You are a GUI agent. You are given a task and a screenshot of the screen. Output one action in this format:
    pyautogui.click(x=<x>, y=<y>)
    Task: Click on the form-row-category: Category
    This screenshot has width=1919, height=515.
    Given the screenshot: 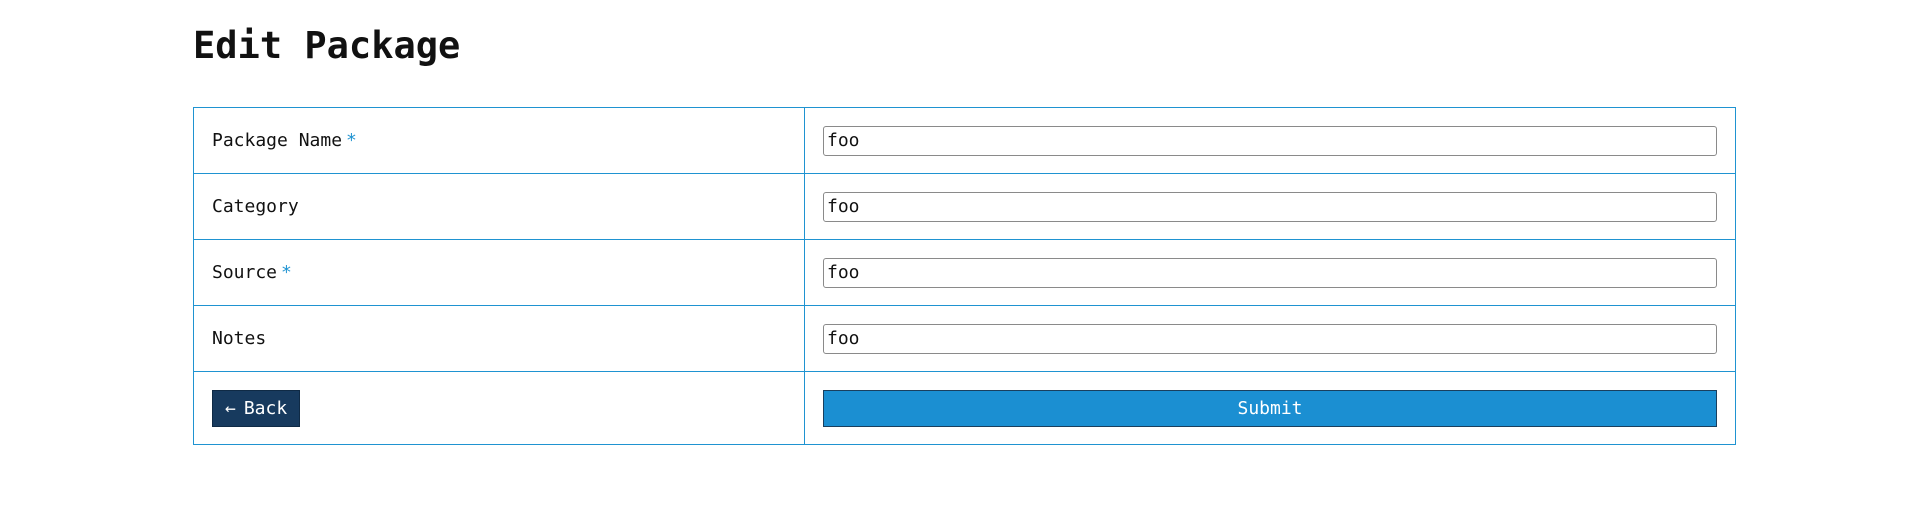 What is the action you would take?
    pyautogui.click(x=964, y=206)
    